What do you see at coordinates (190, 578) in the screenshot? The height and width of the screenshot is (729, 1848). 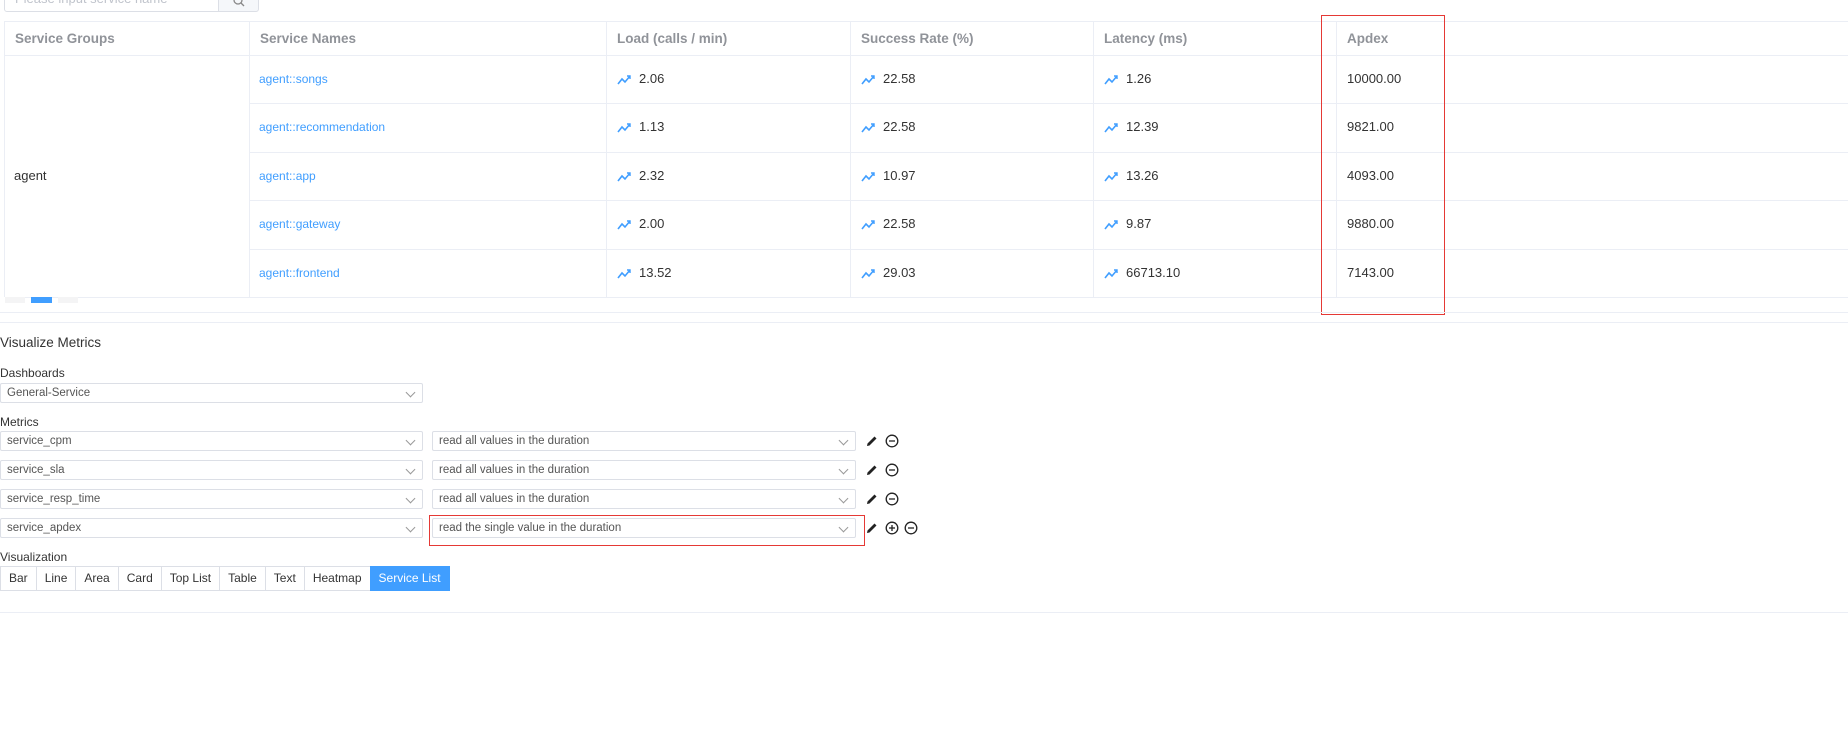 I see `viz-option-top-list: Top List` at bounding box center [190, 578].